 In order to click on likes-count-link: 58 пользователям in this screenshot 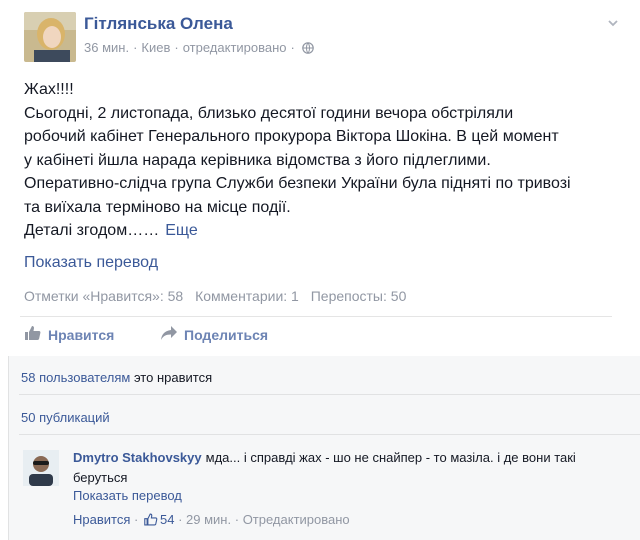, I will do `click(75, 377)`.